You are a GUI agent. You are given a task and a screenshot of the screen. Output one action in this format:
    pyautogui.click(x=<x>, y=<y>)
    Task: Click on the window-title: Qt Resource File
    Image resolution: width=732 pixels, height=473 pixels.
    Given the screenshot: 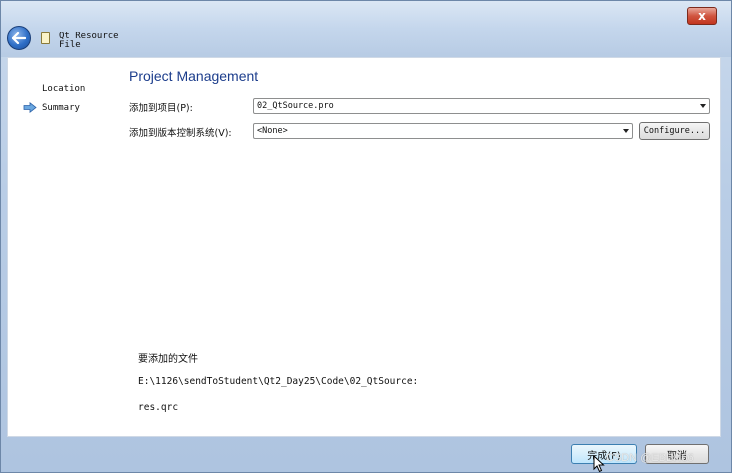 What is the action you would take?
    pyautogui.click(x=89, y=41)
    